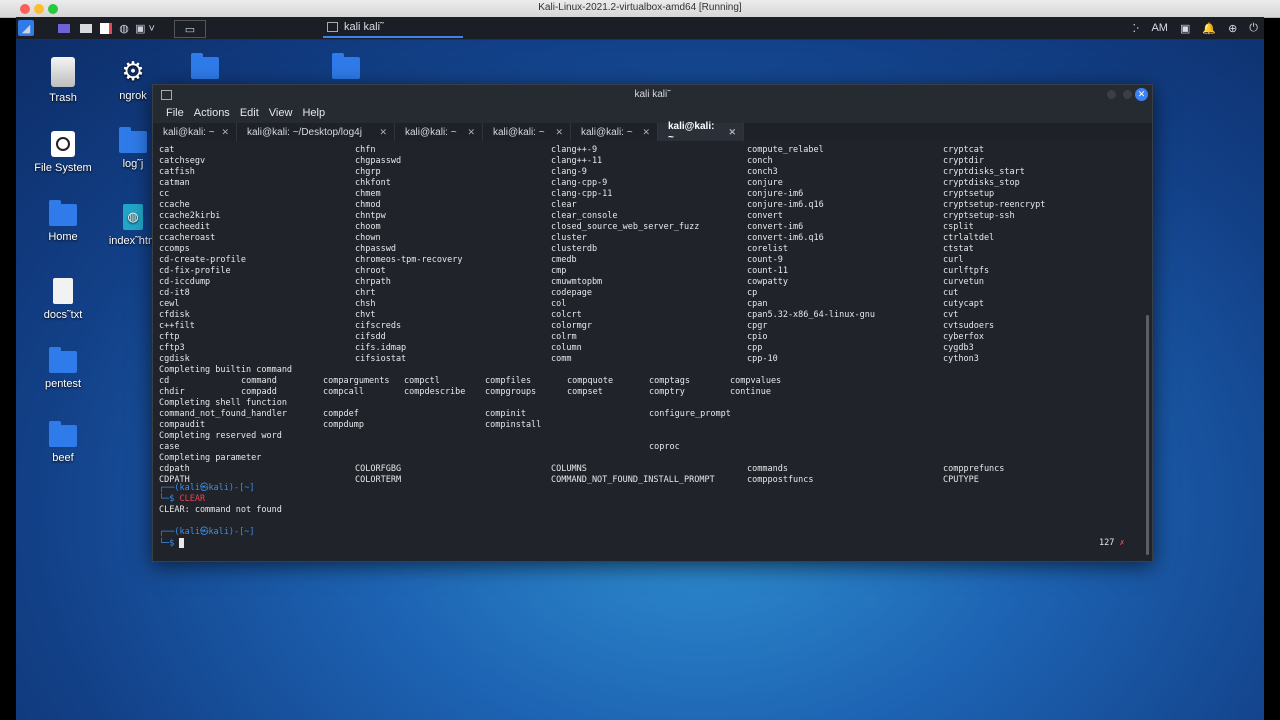 The width and height of the screenshot is (1280, 720). Describe the element at coordinates (511, 392) in the screenshot. I see `listing-cell: compgroups` at that location.